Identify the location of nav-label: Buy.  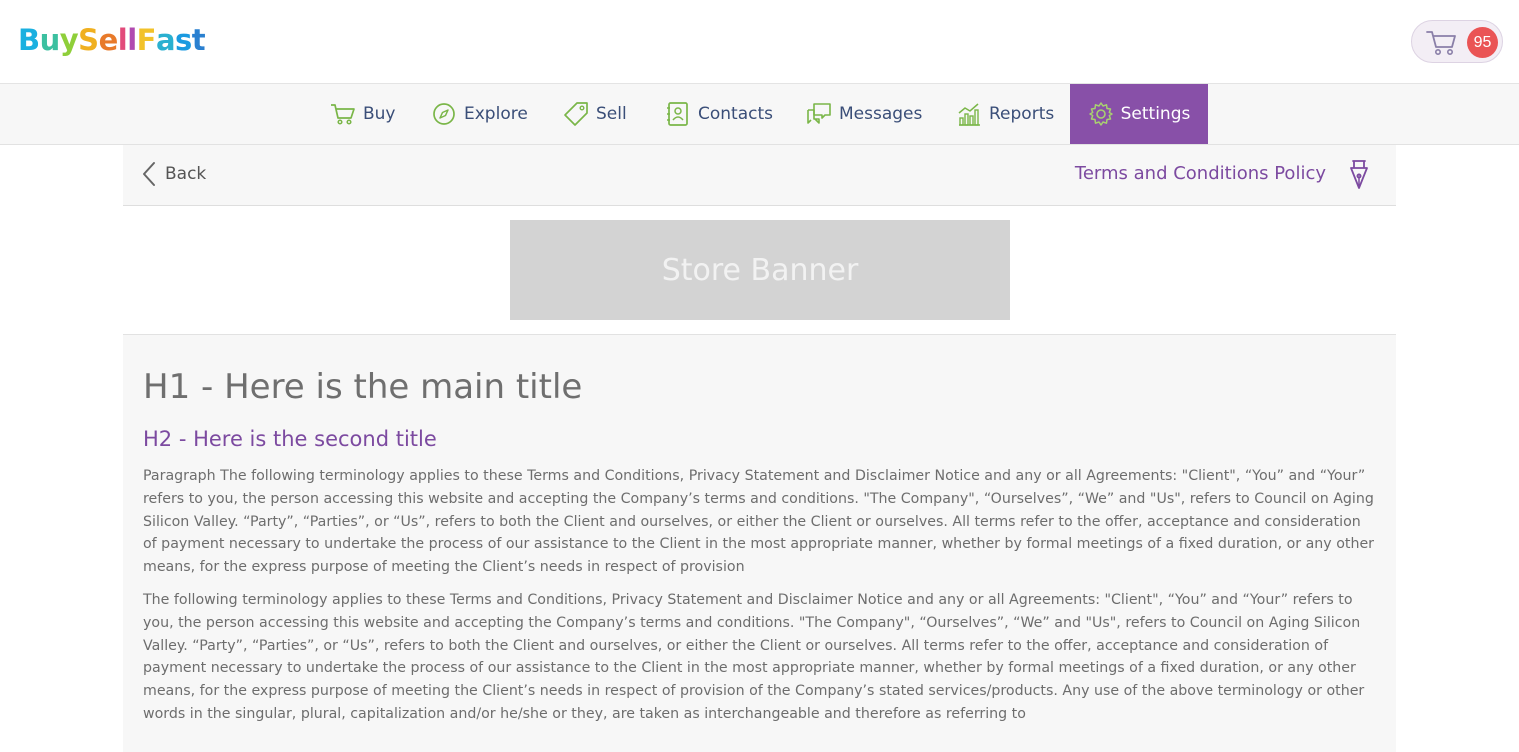
(379, 114).